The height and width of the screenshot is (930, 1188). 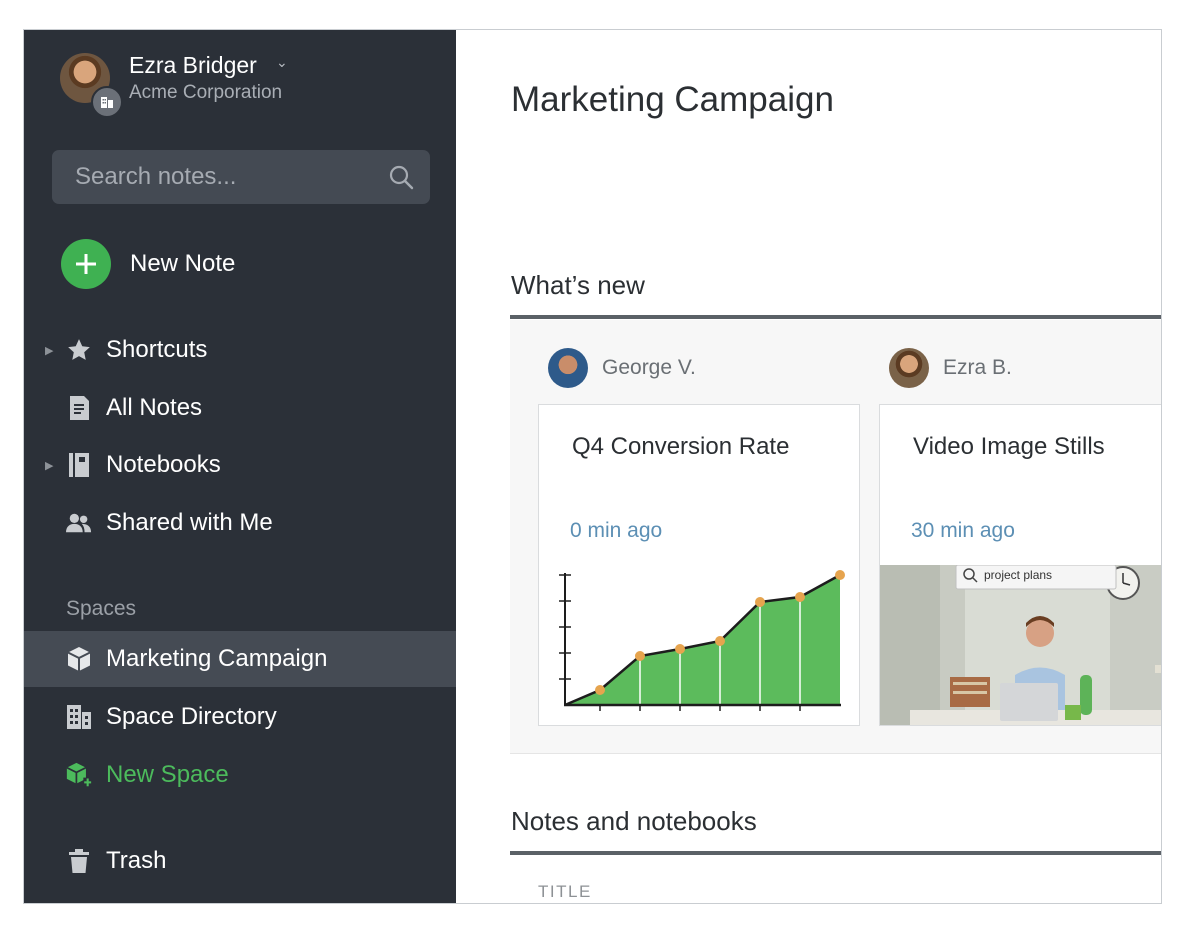 I want to click on new-note-label: New Note, so click(x=183, y=263).